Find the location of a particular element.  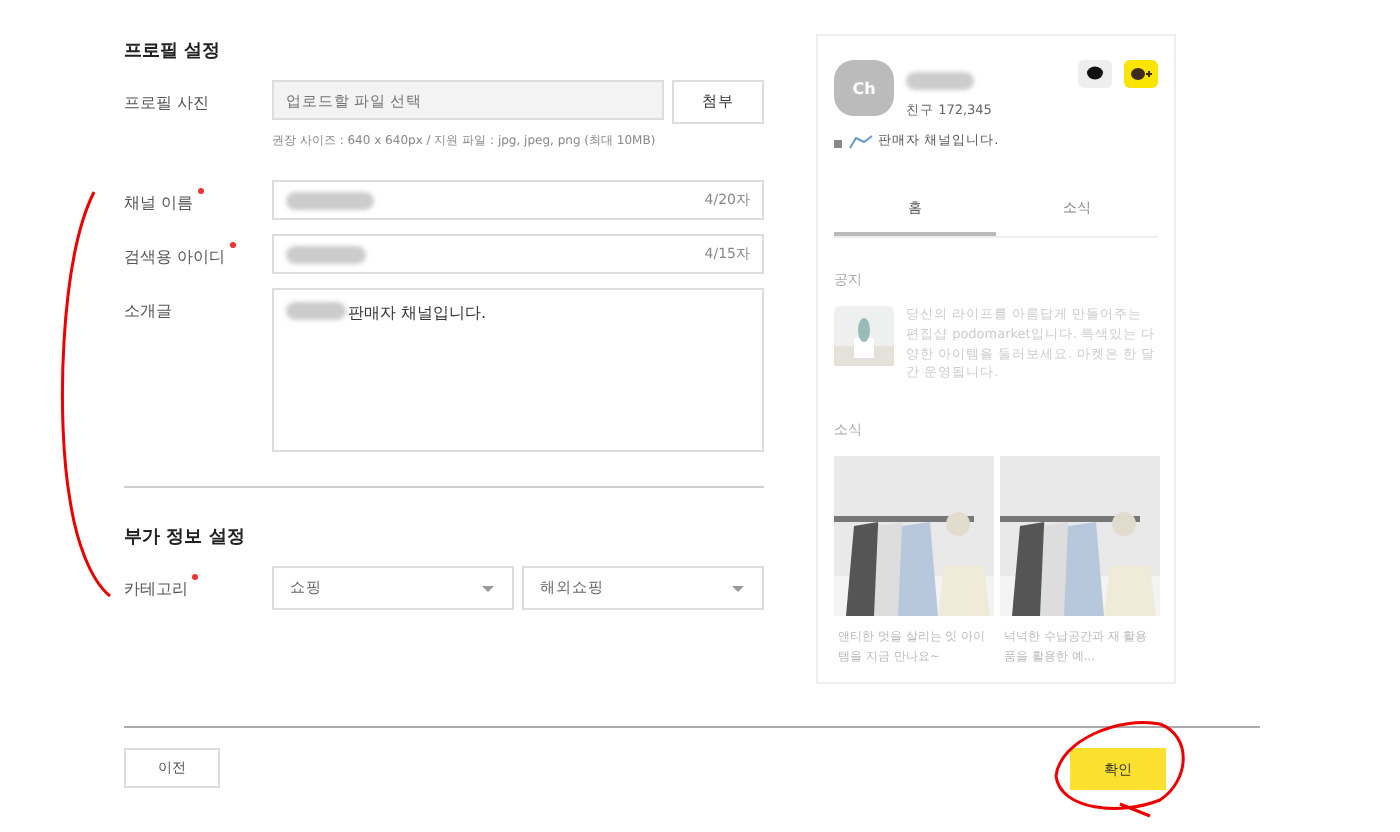

section-title: 부가 정보 설정 is located at coordinates (185, 538).